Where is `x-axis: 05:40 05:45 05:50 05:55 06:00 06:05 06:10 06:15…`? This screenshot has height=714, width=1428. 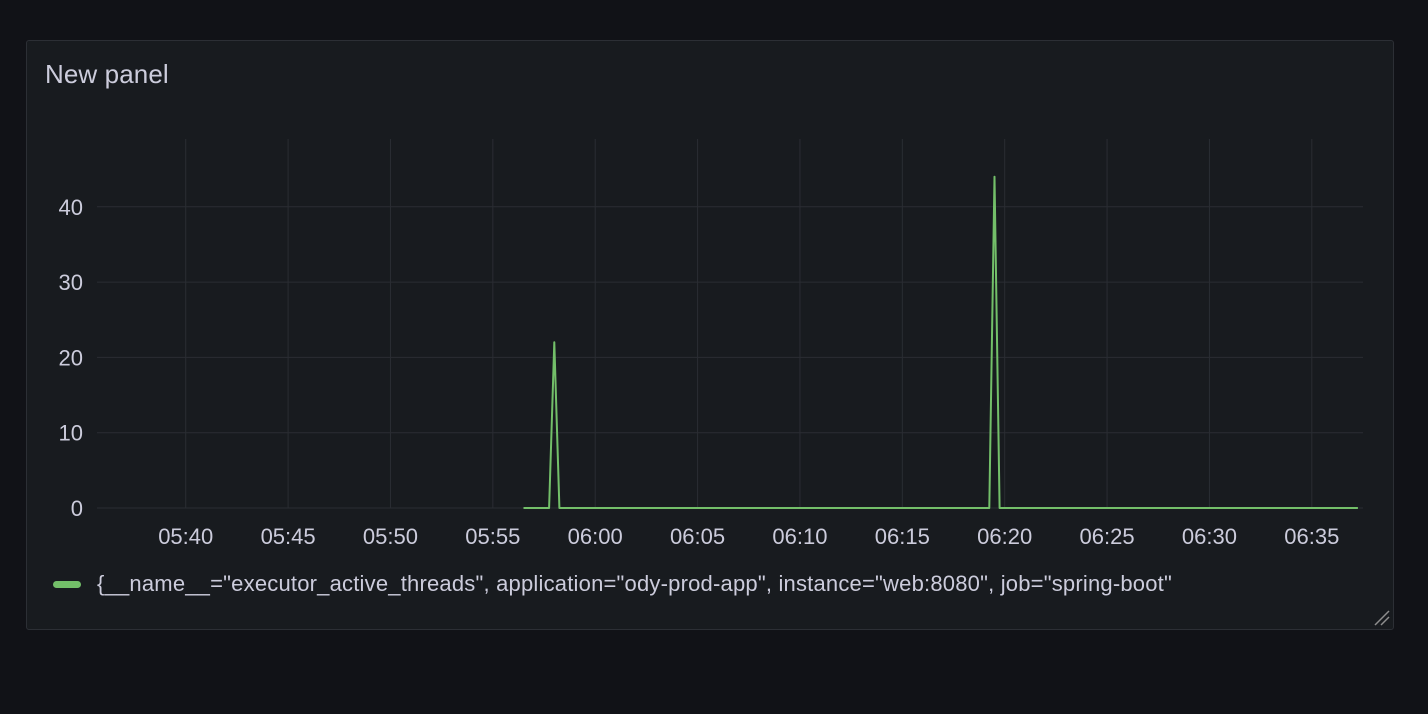 x-axis: 05:40 05:45 05:50 05:55 06:00 06:05 06:10 06:15… is located at coordinates (748, 536).